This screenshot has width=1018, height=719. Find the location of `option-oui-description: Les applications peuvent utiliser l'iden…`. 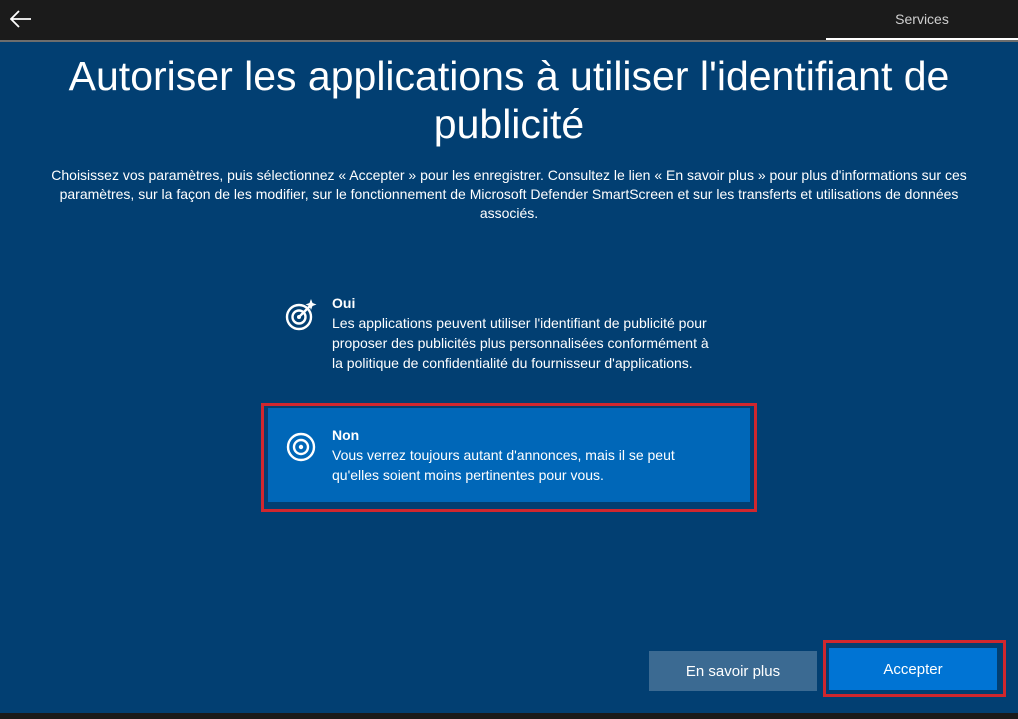

option-oui-description: Les applications peuvent utiliser l'iden… is located at coordinates (520, 343).